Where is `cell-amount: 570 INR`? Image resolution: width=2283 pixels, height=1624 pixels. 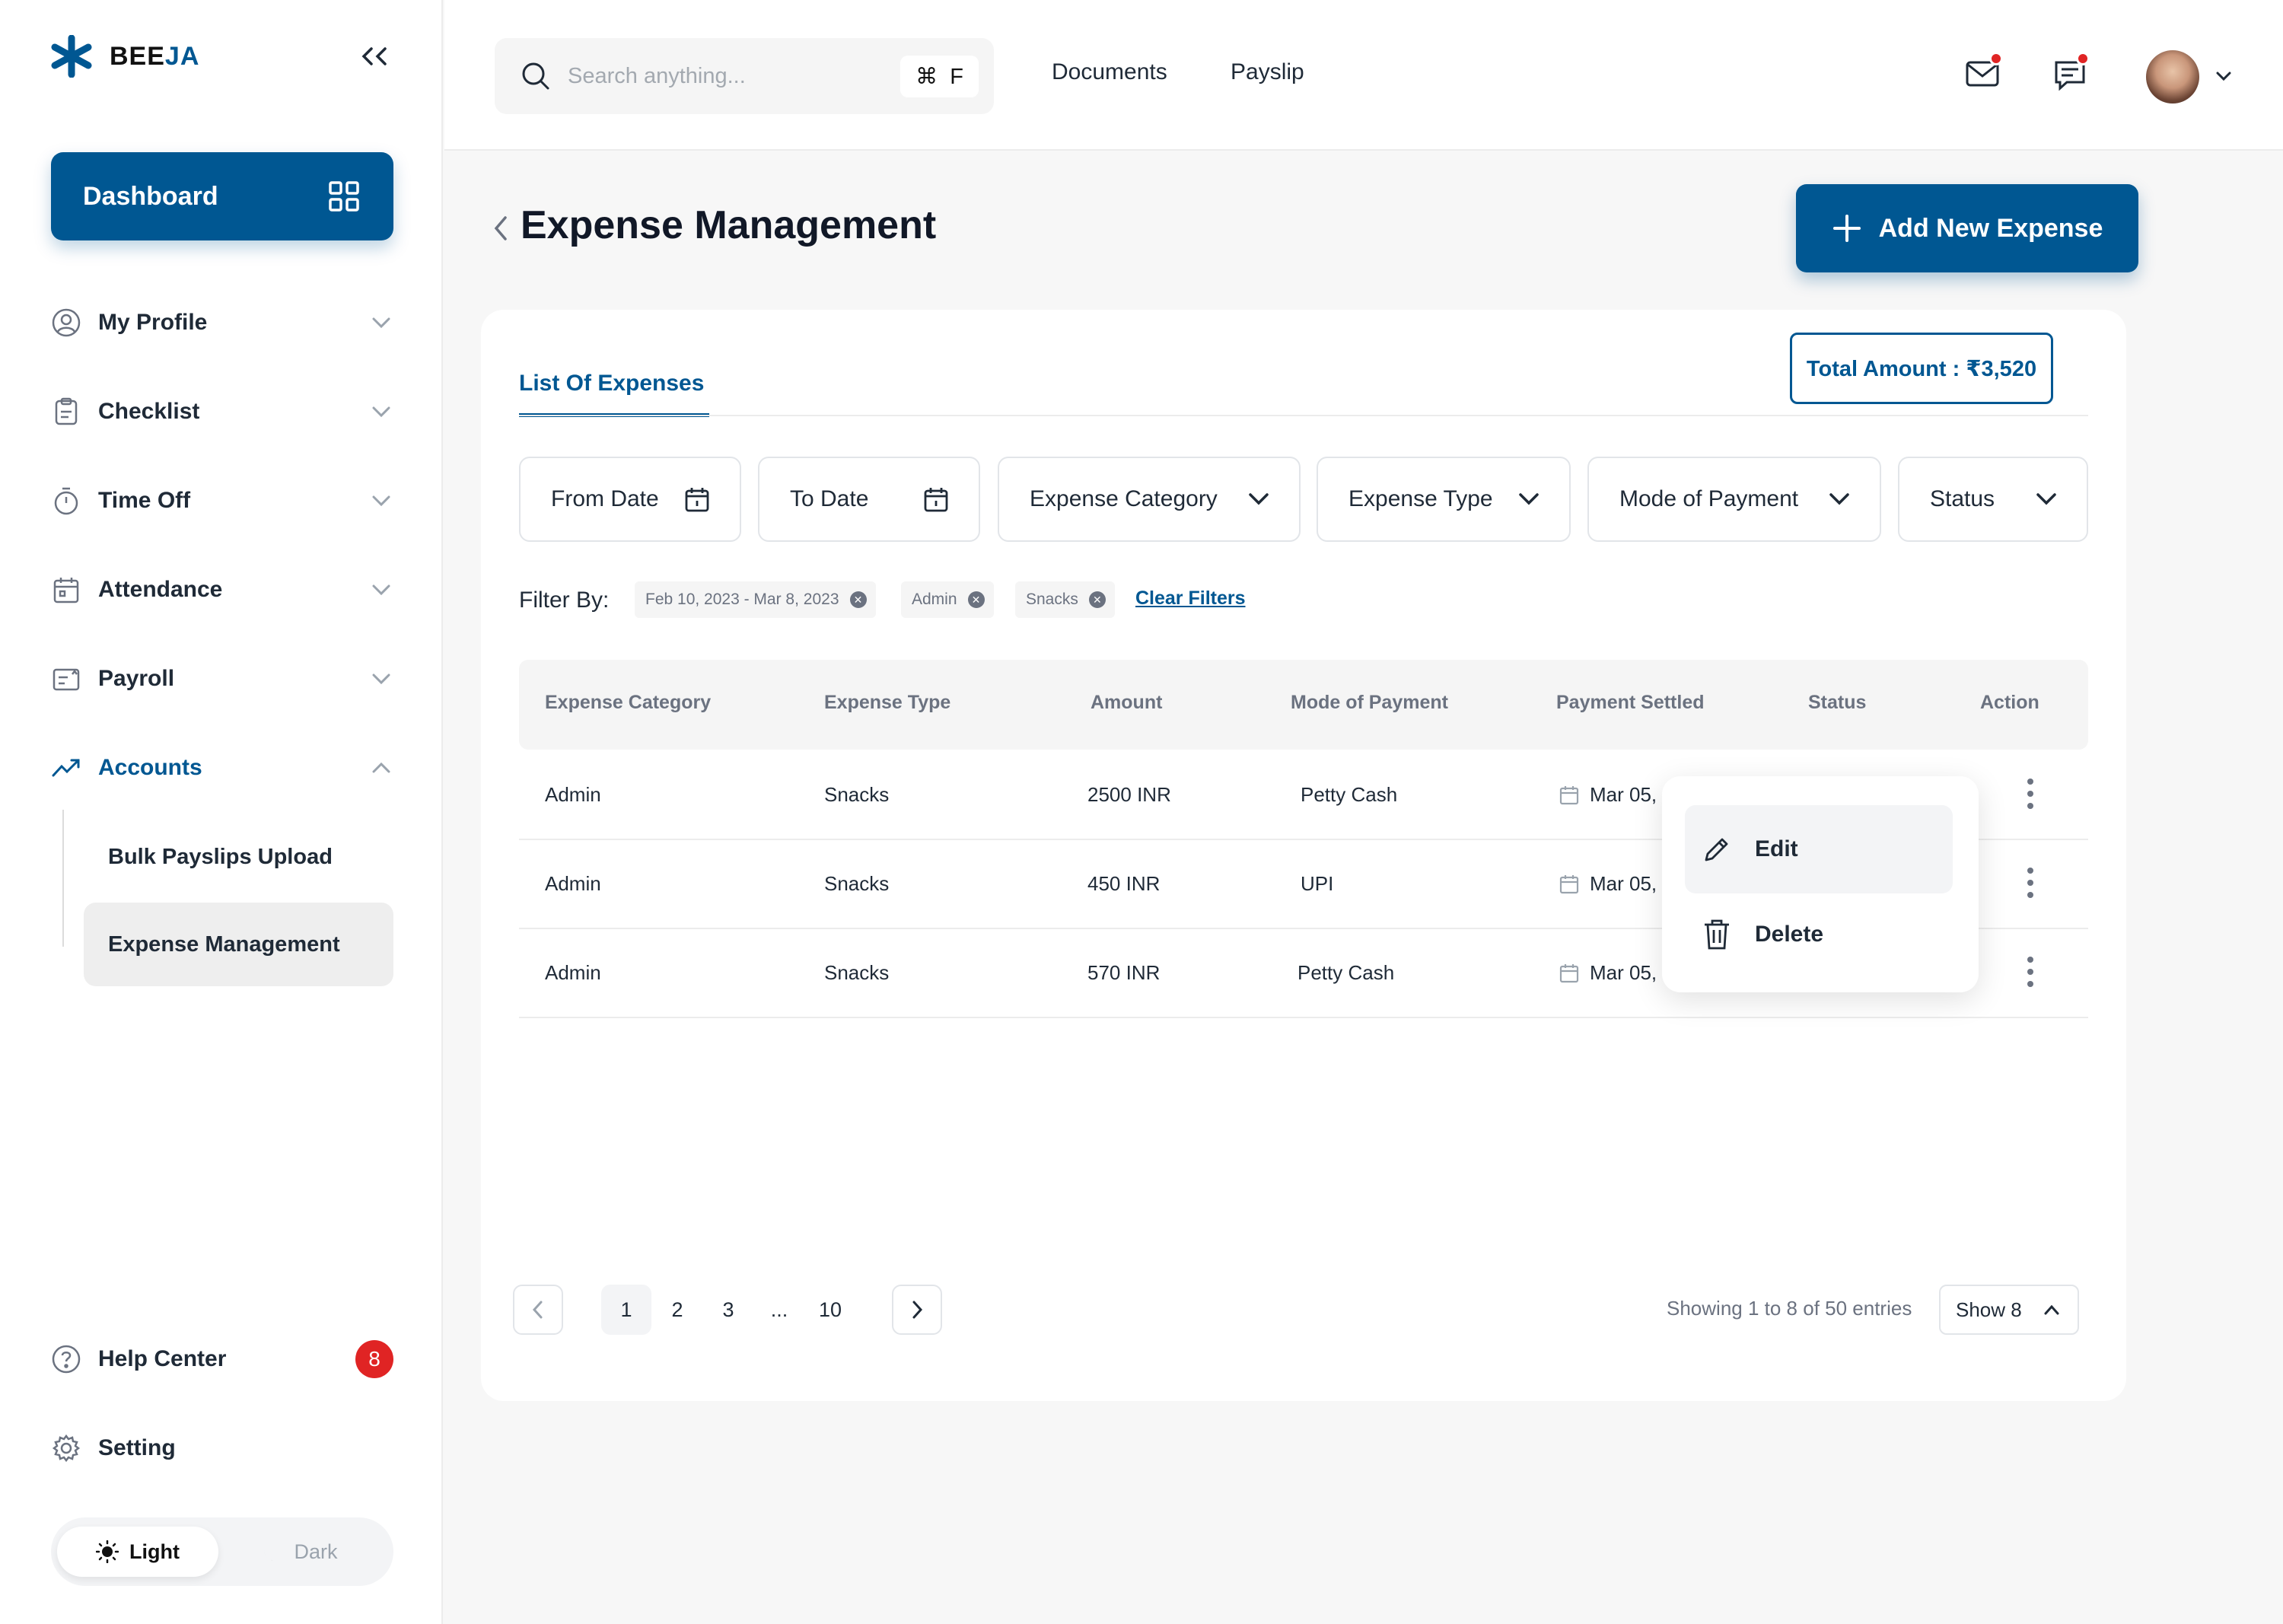 cell-amount: 570 INR is located at coordinates (1124, 973).